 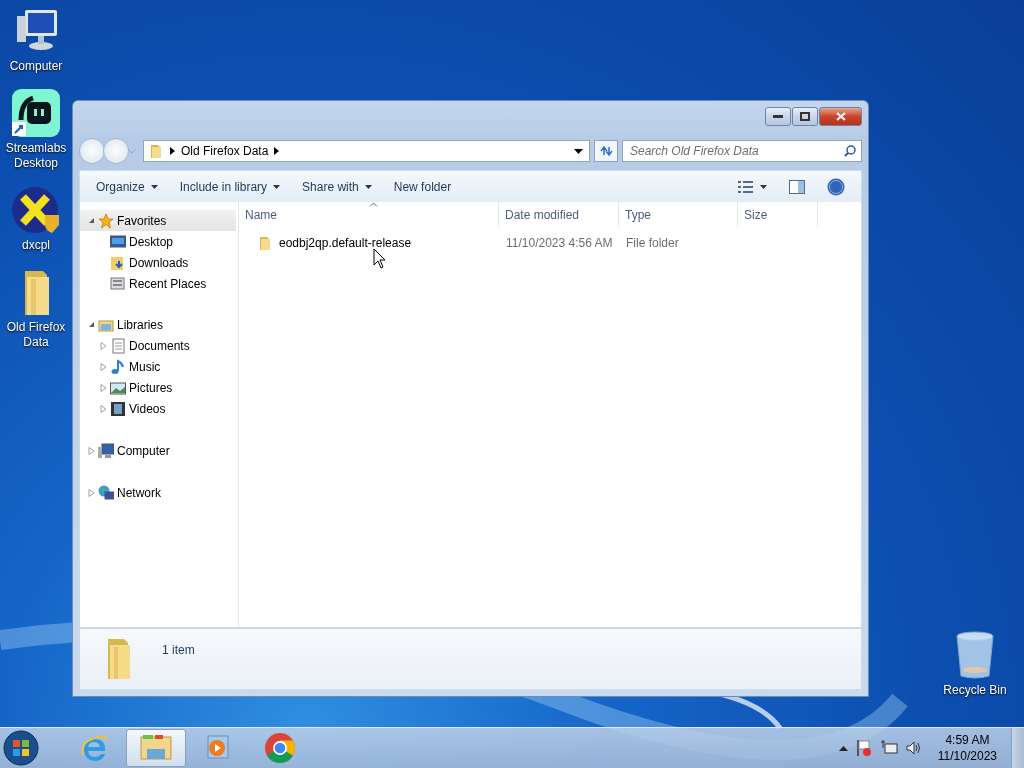 I want to click on desktop-icon-label: Streamlabs Desktop, so click(x=37, y=156).